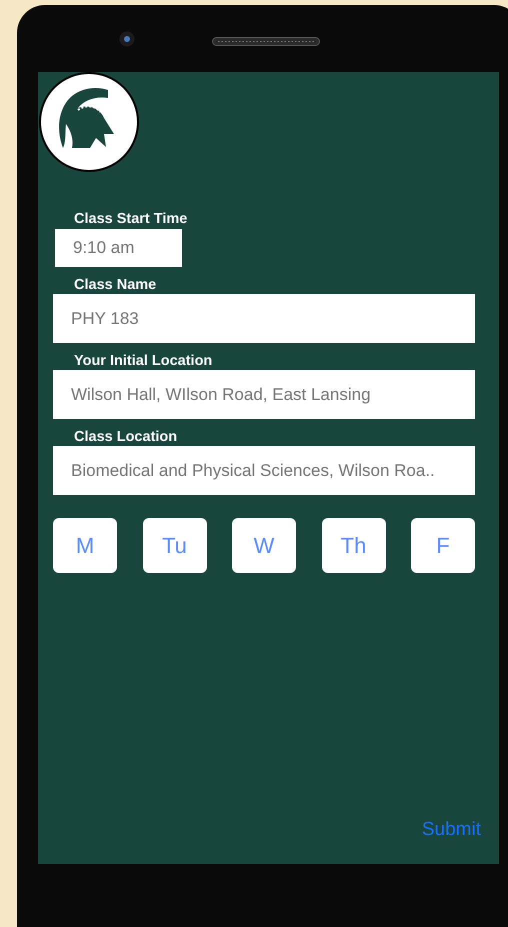 The image size is (508, 927). What do you see at coordinates (266, 41) in the screenshot?
I see `speaker-grille-icon` at bounding box center [266, 41].